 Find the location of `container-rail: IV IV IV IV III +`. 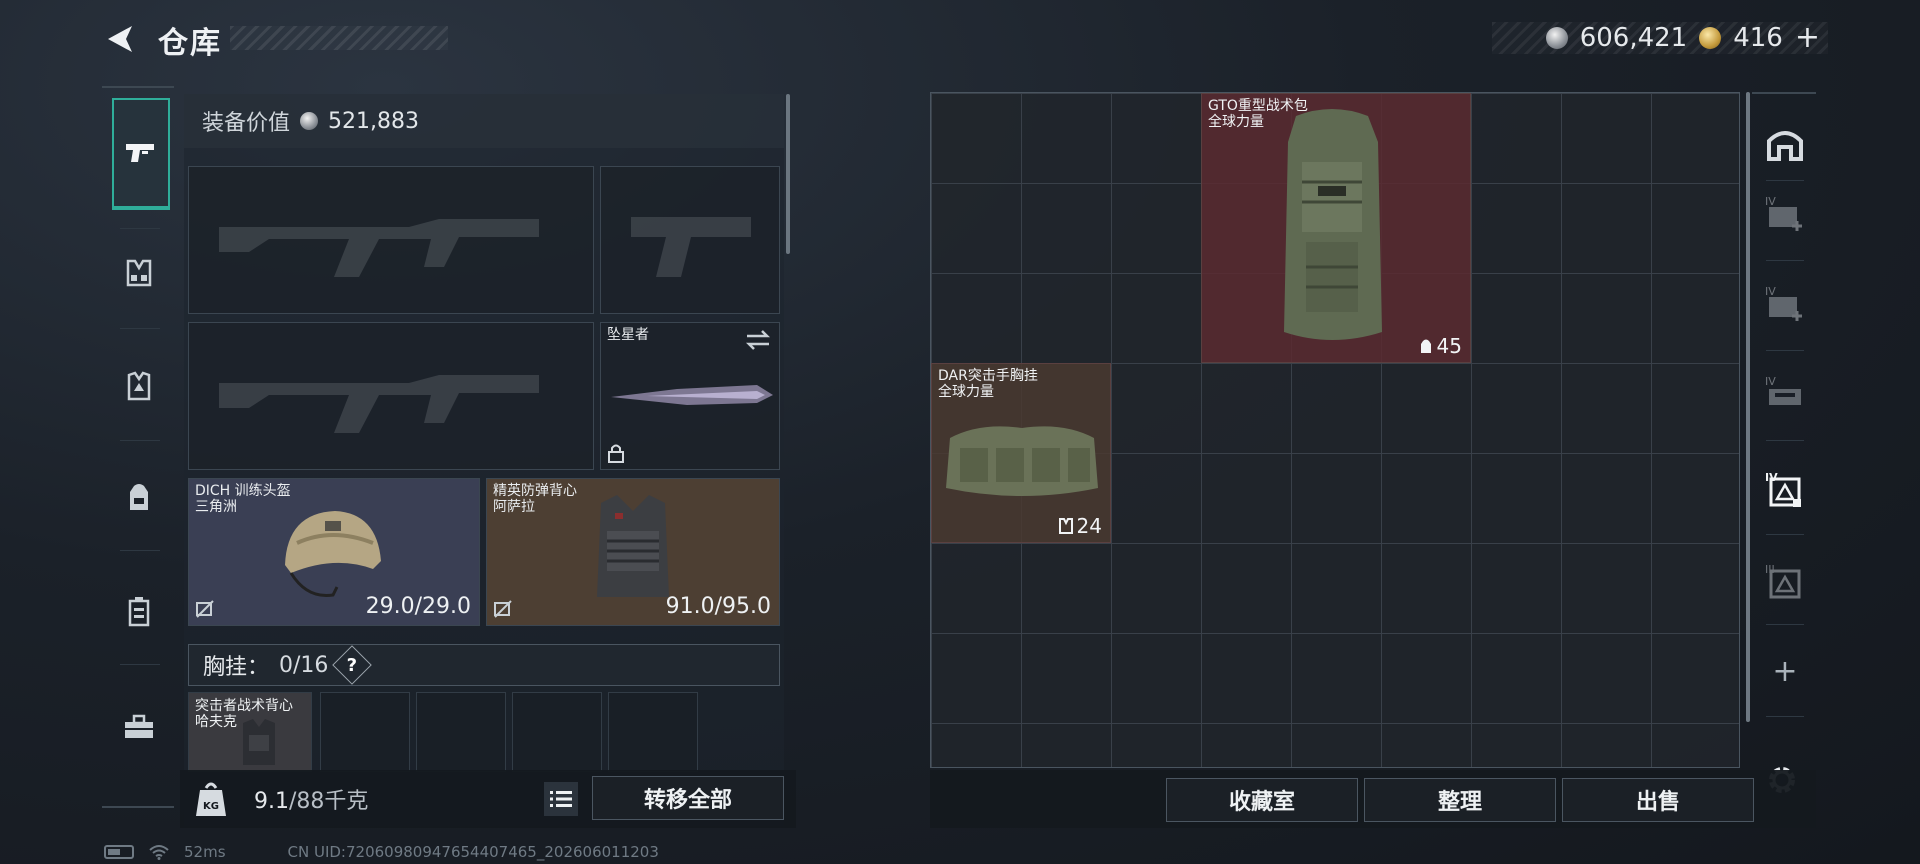

container-rail: IV IV IV IV III + is located at coordinates (1784, 430).